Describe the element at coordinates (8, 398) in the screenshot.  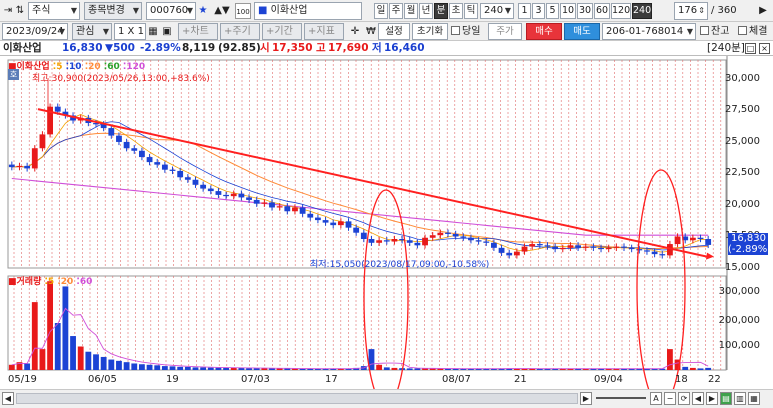
I see `scroll-left-icon: ◀` at that location.